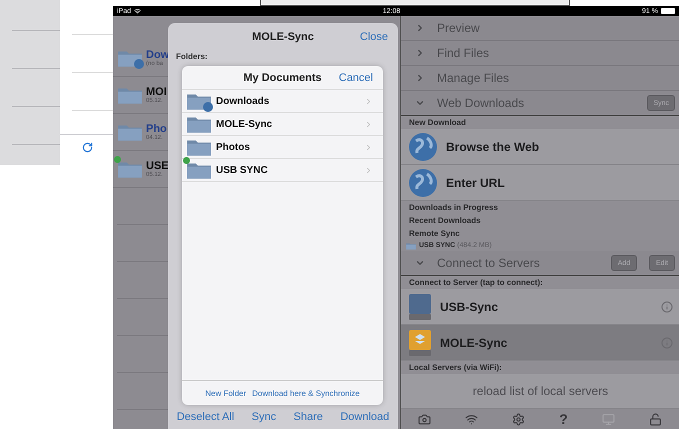 The width and height of the screenshot is (679, 429). I want to click on toolbar-button: Sync, so click(264, 417).